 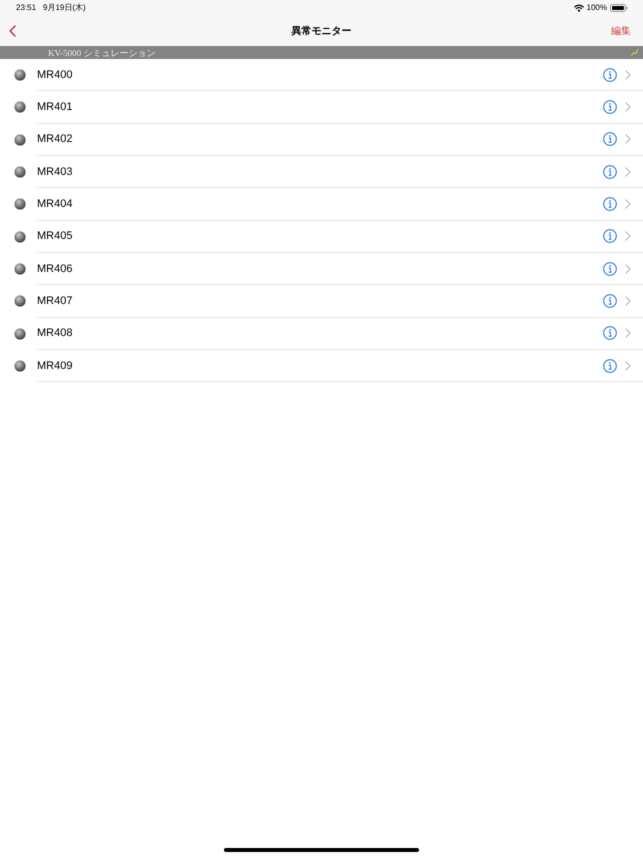 I want to click on monitor-name: MR402, so click(x=54, y=139).